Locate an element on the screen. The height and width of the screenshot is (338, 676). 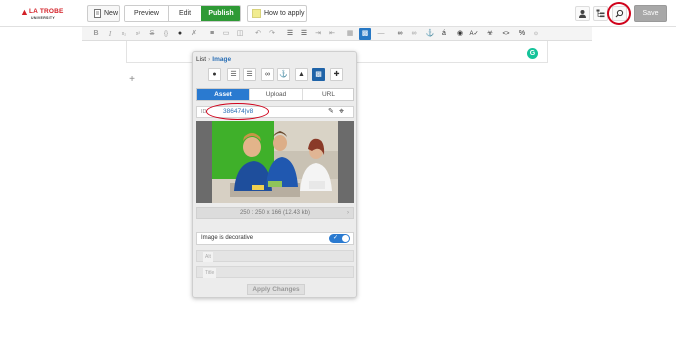
structure-button is located at coordinates (600, 13).